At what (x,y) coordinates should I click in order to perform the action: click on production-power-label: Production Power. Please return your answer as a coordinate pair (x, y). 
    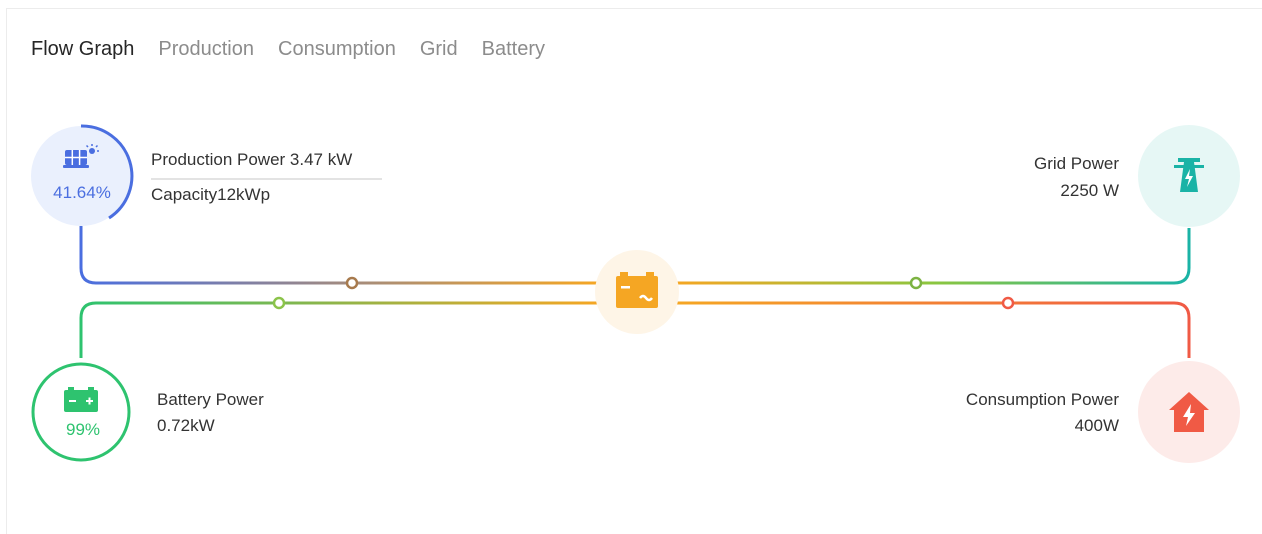
    Looking at the image, I should click on (218, 159).